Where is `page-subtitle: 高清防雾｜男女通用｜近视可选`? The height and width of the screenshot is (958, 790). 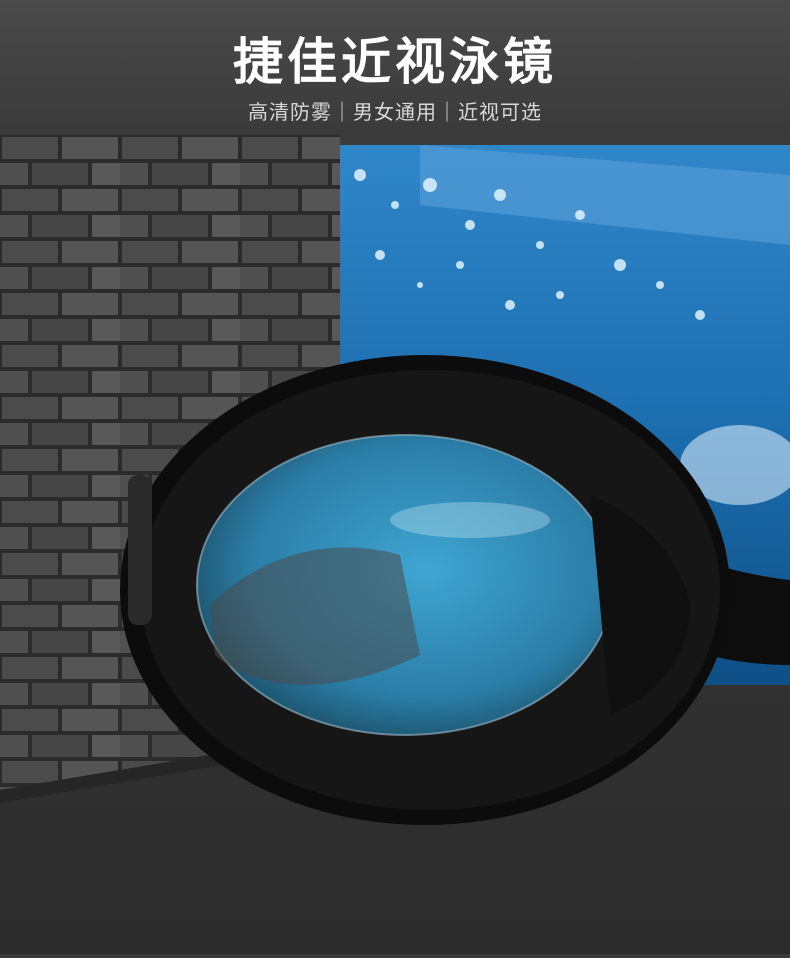
page-subtitle: 高清防雾｜男女通用｜近视可选 is located at coordinates (395, 112).